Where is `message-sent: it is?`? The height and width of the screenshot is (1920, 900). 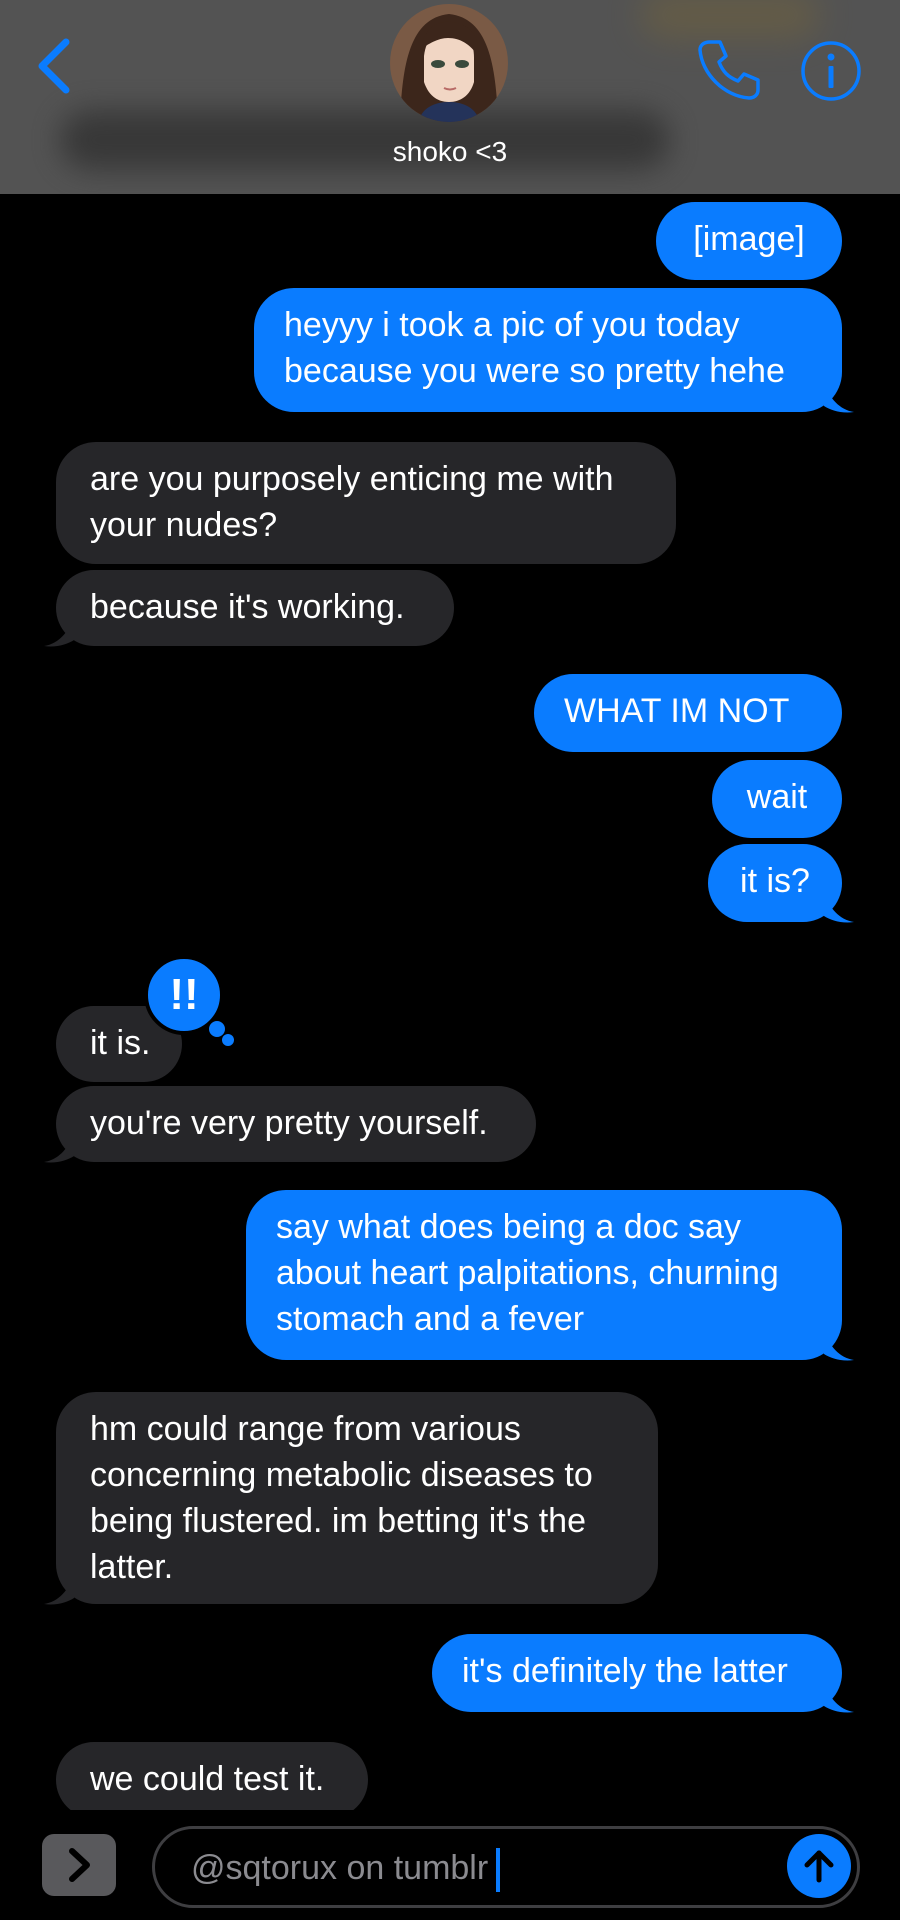 message-sent: it is? is located at coordinates (775, 883).